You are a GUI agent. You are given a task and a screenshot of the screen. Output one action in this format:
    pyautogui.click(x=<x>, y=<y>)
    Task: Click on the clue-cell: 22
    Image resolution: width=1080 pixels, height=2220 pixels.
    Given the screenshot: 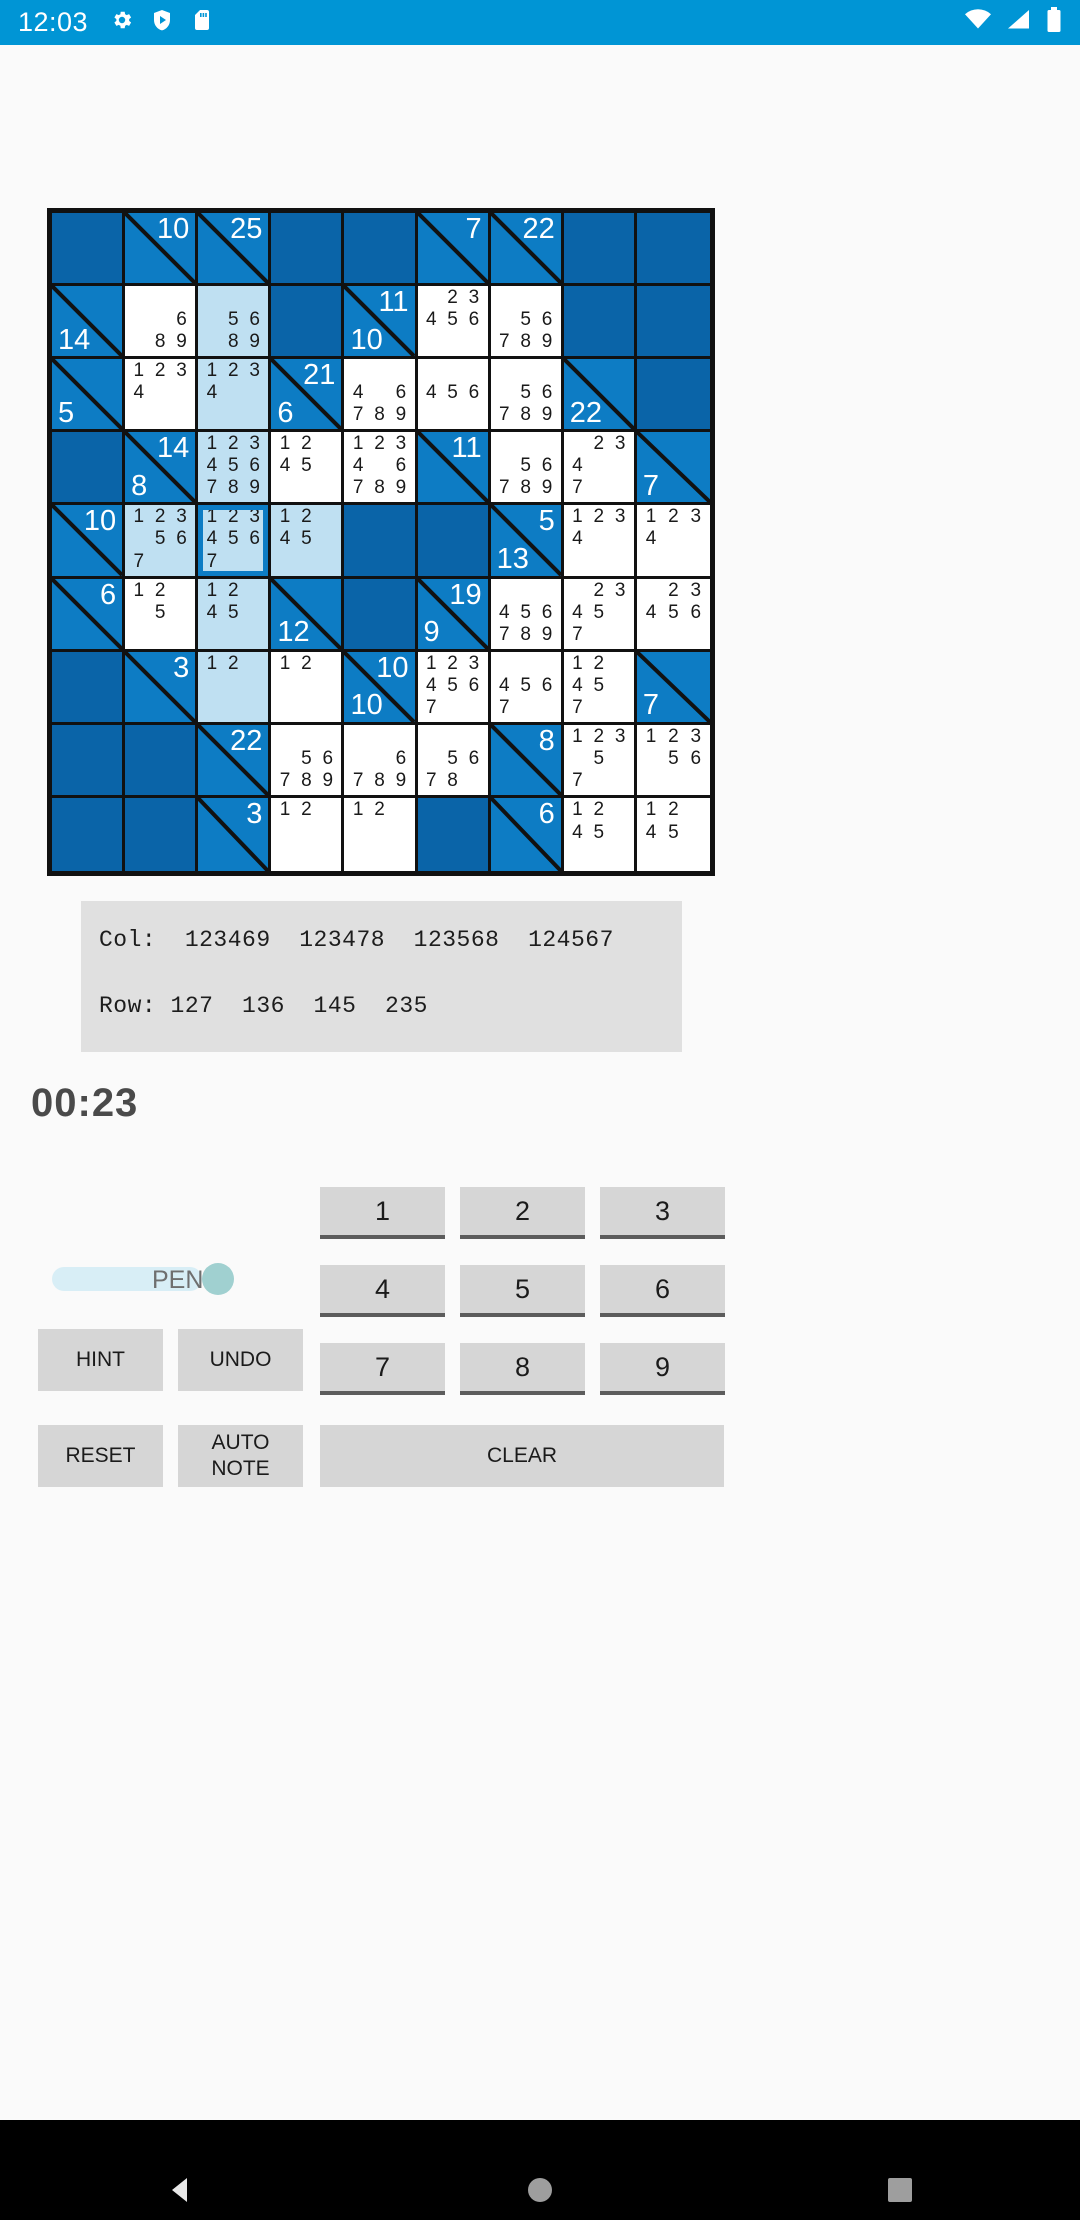 What is the action you would take?
    pyautogui.click(x=527, y=250)
    